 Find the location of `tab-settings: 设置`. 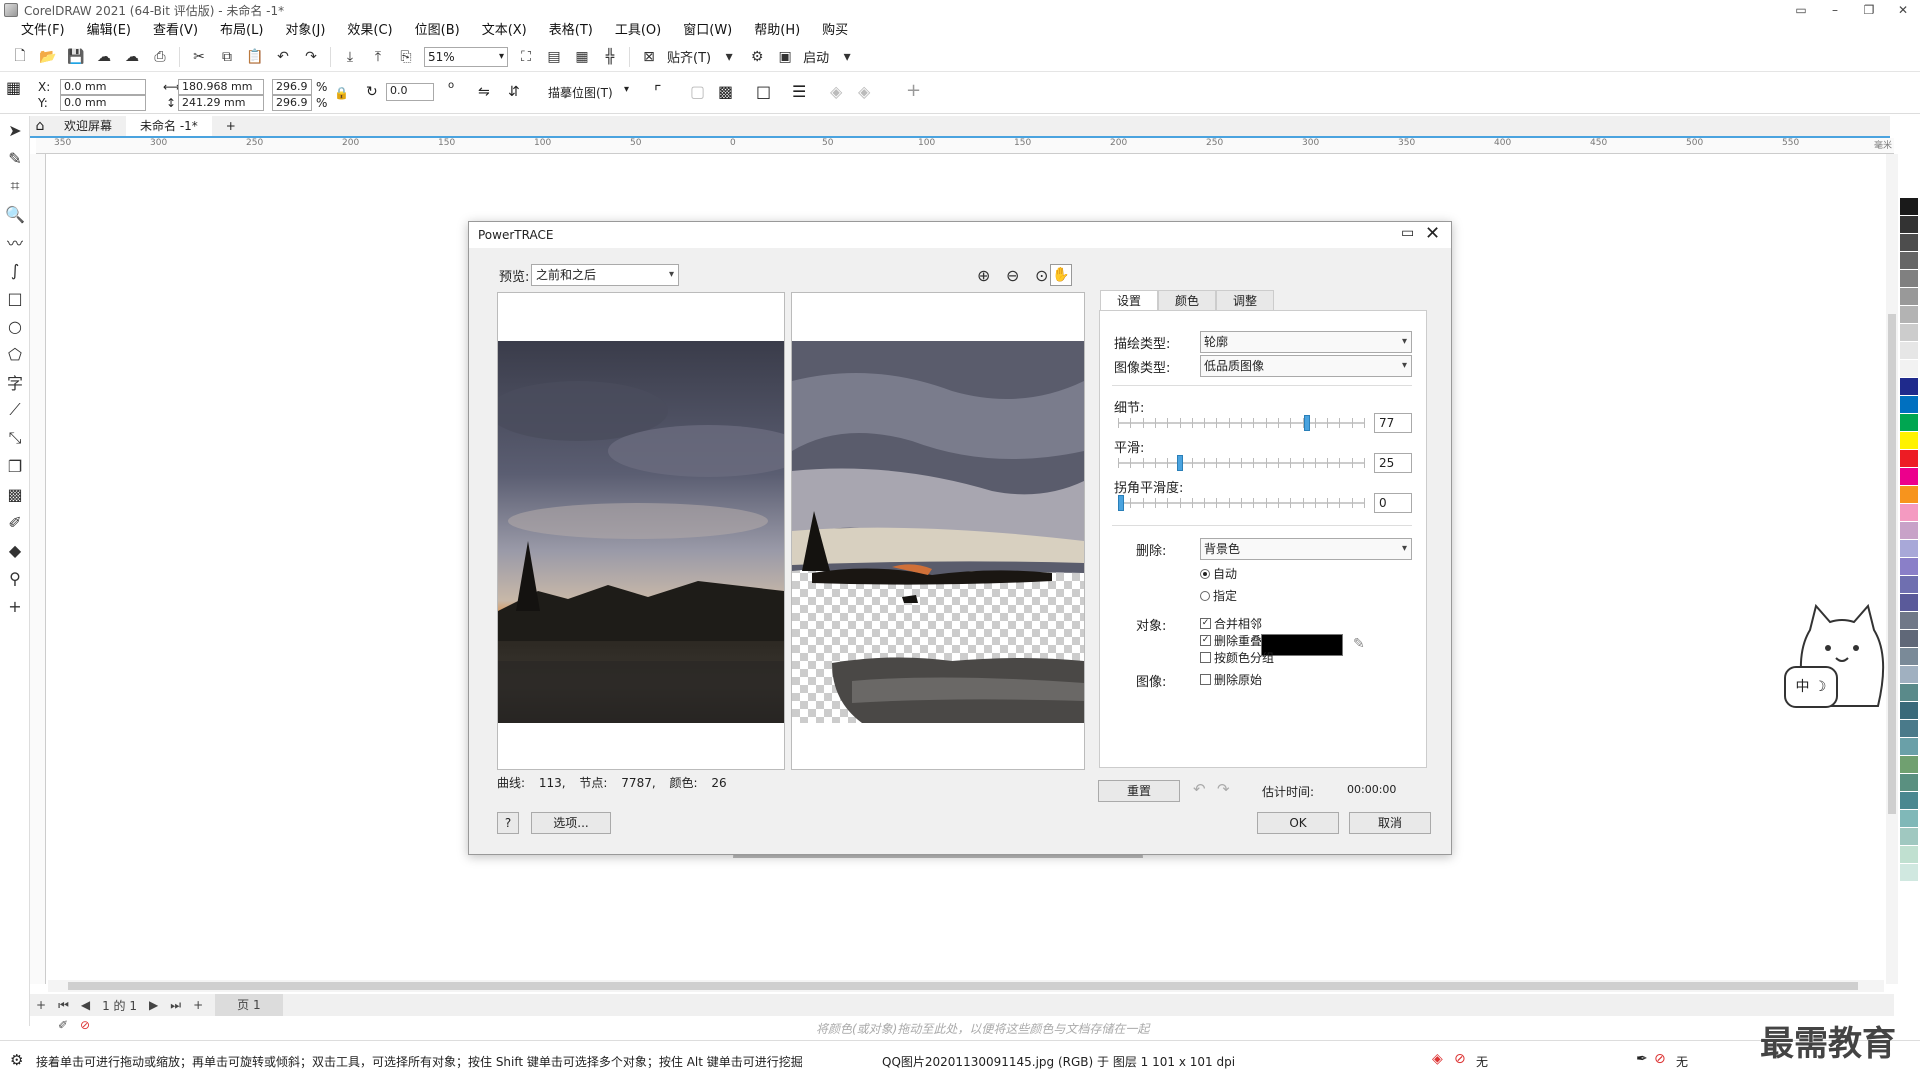

tab-settings: 设置 is located at coordinates (1129, 300).